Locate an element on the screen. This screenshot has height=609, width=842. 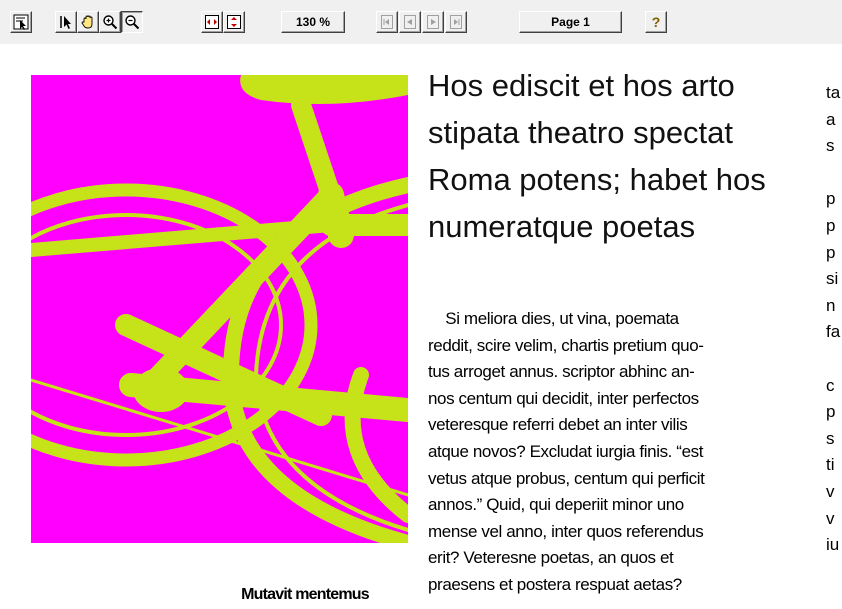
zoom-out-button is located at coordinates (132, 22).